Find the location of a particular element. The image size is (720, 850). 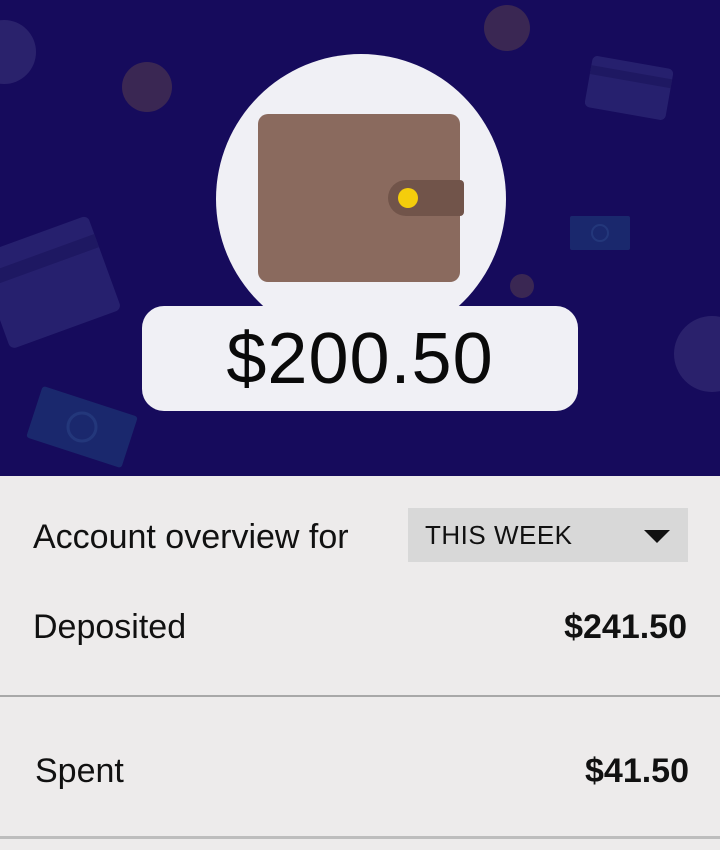

period-dropdown: THIS WEEK is located at coordinates (548, 535).